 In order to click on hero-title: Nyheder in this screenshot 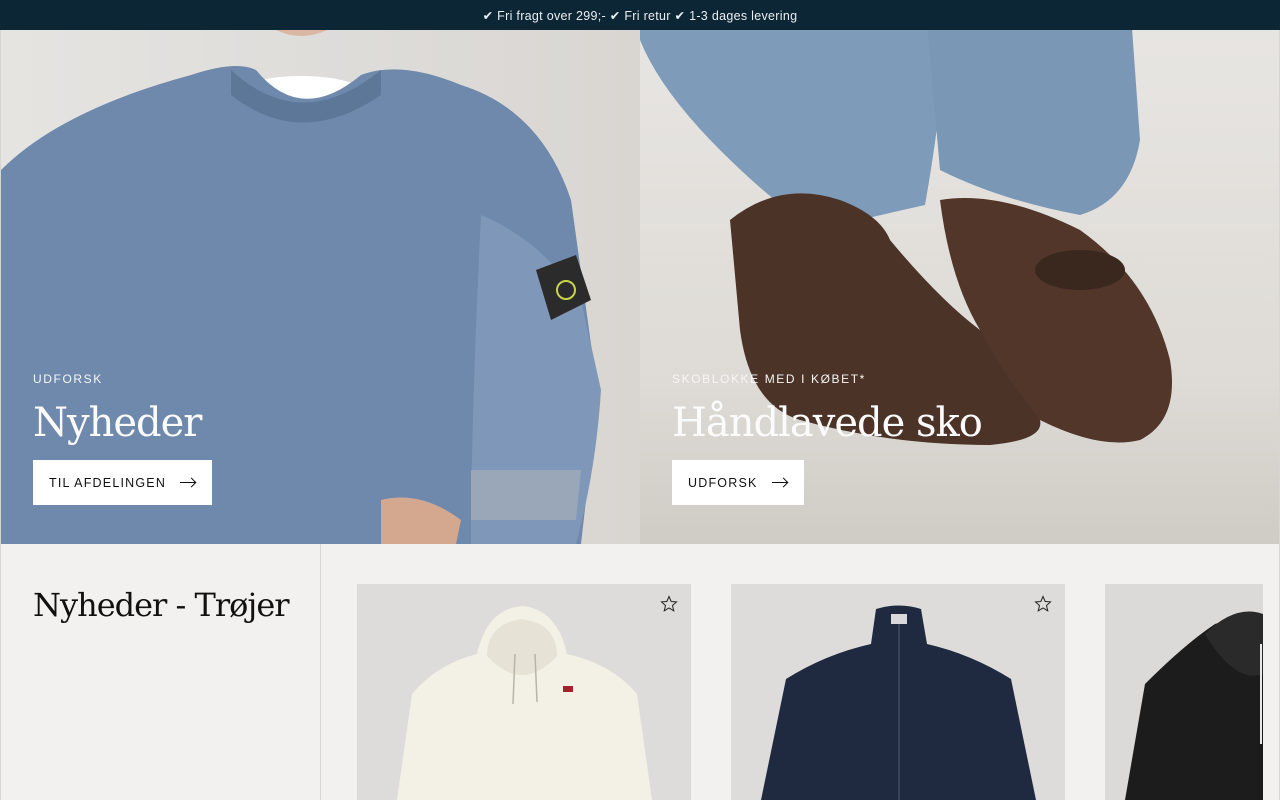, I will do `click(117, 423)`.